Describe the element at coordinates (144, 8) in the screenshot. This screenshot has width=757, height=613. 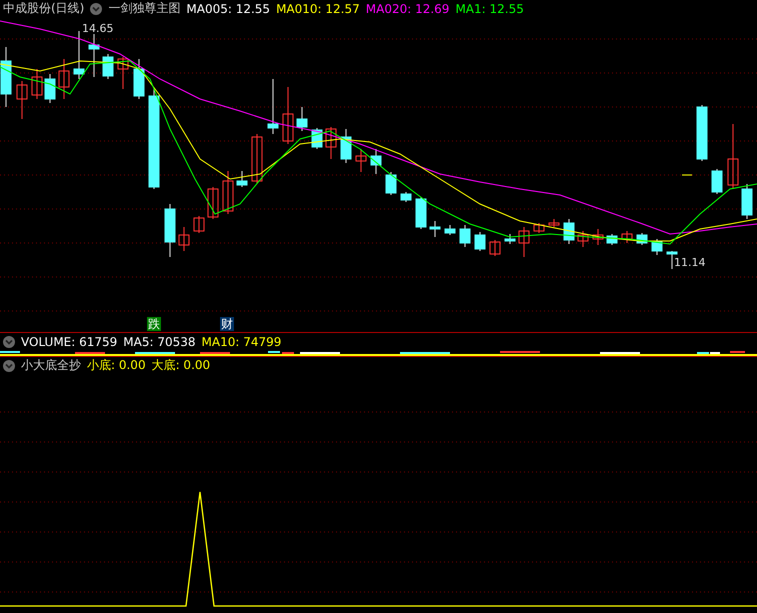
I see `indicator-name: 一剑独尊主图` at that location.